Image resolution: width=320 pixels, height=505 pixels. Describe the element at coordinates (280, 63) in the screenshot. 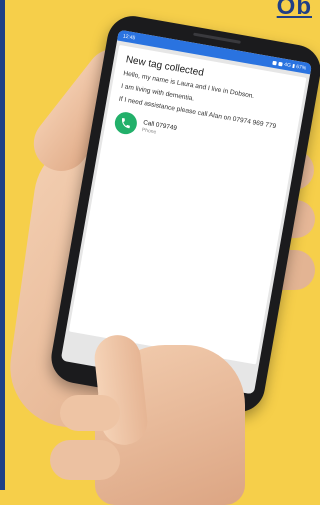

I see `battery-icon` at that location.